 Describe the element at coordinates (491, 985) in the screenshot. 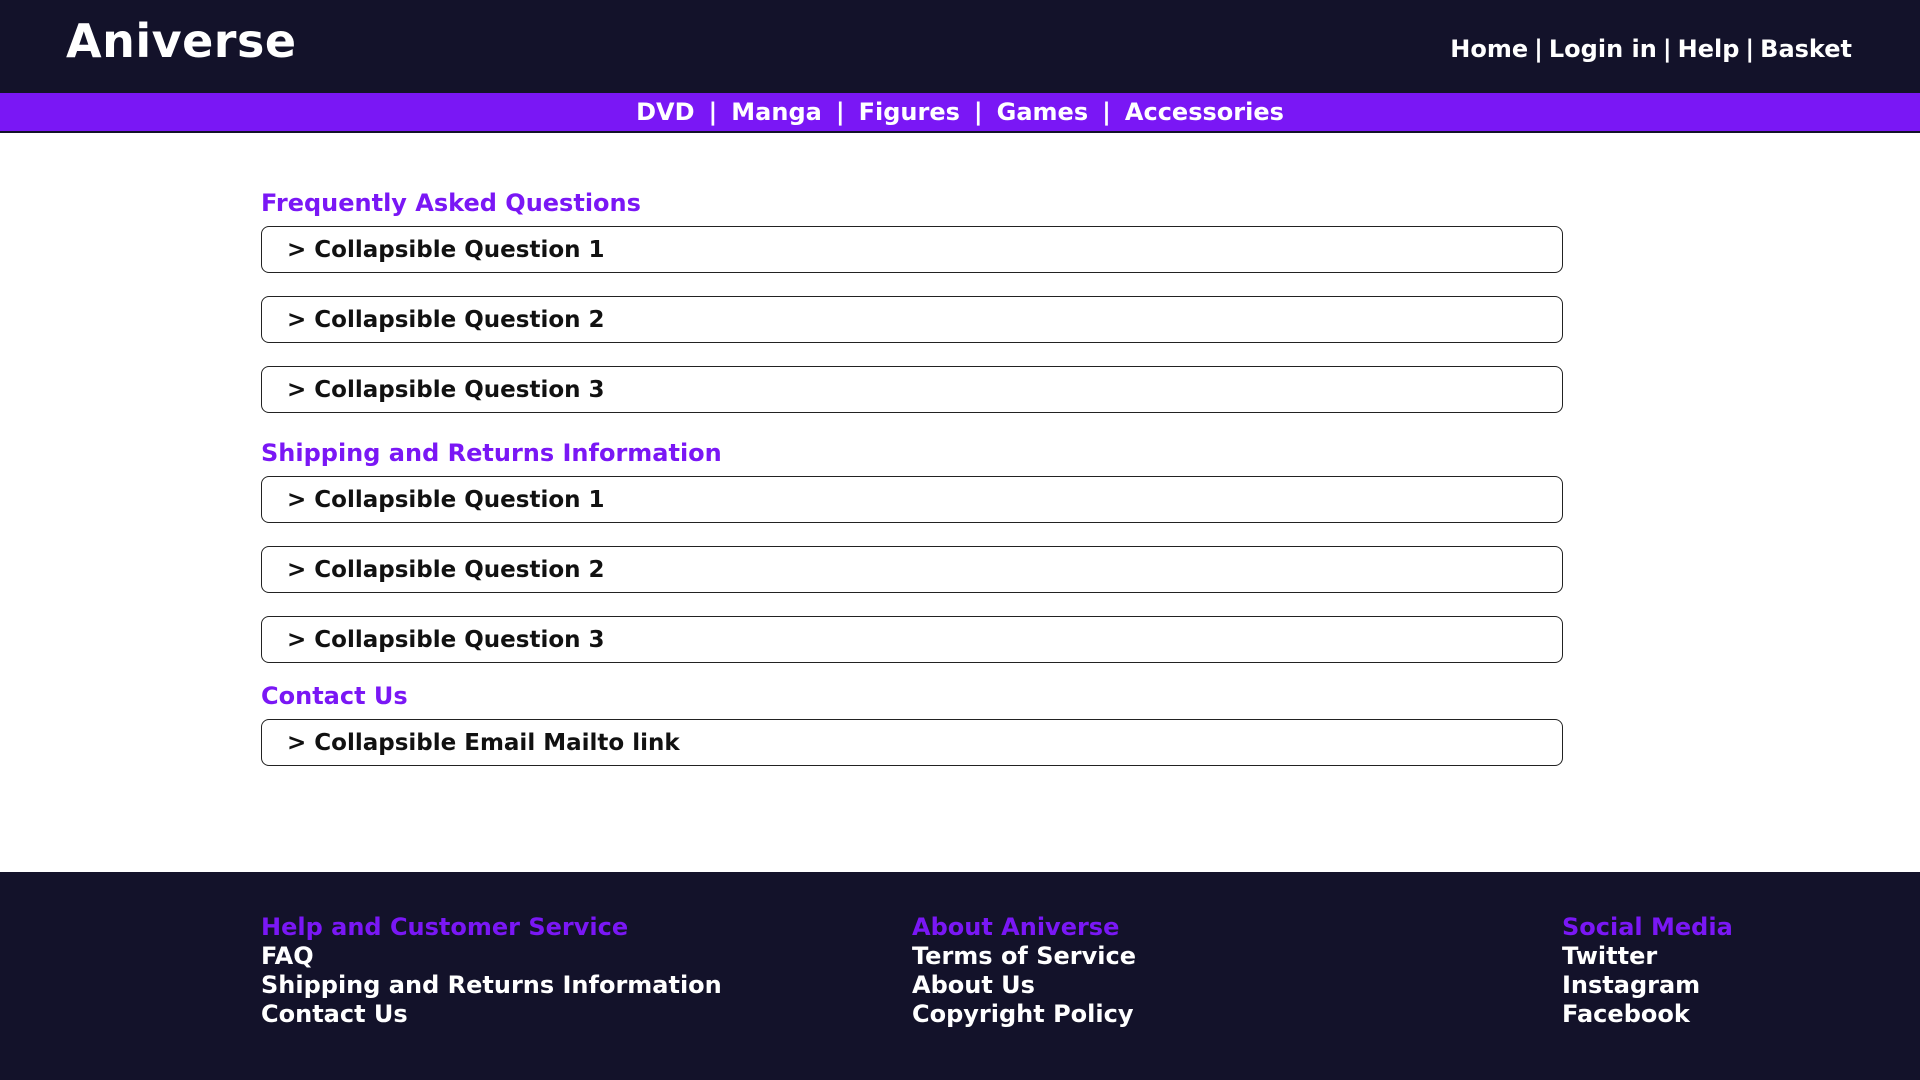

I see `footer-link-shipping: Shipping and Returns Information` at that location.